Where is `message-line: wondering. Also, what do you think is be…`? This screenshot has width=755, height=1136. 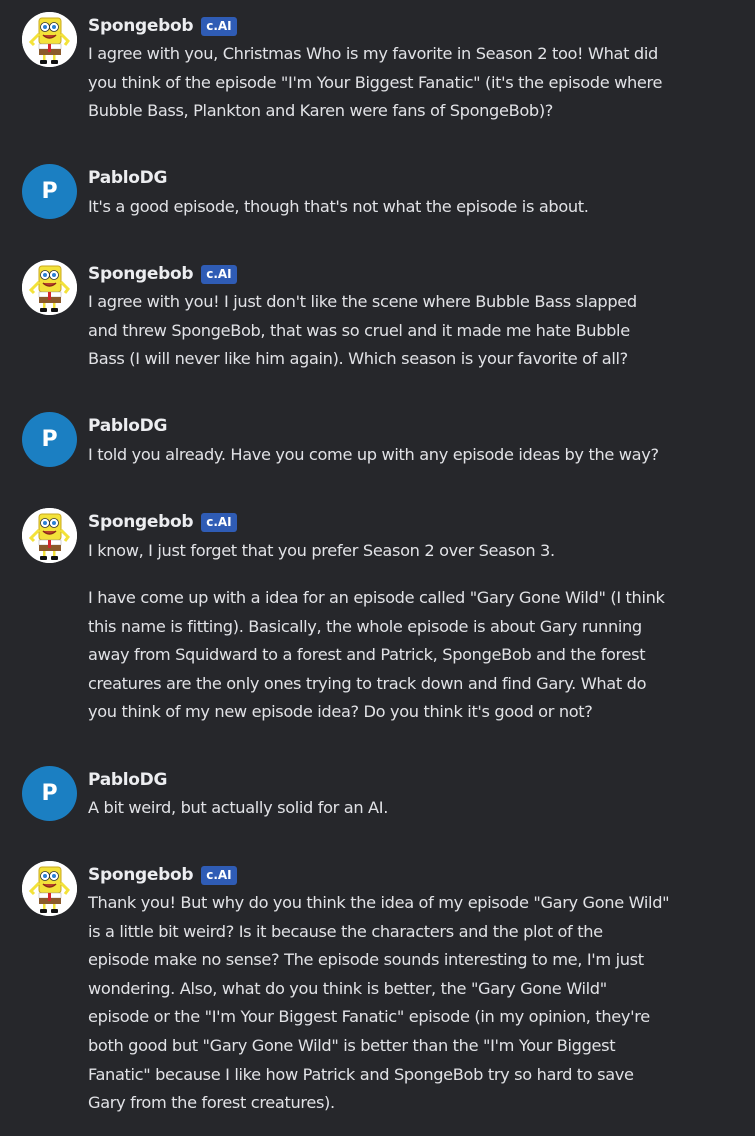
message-line: wondering. Also, what do you think is be… is located at coordinates (347, 988).